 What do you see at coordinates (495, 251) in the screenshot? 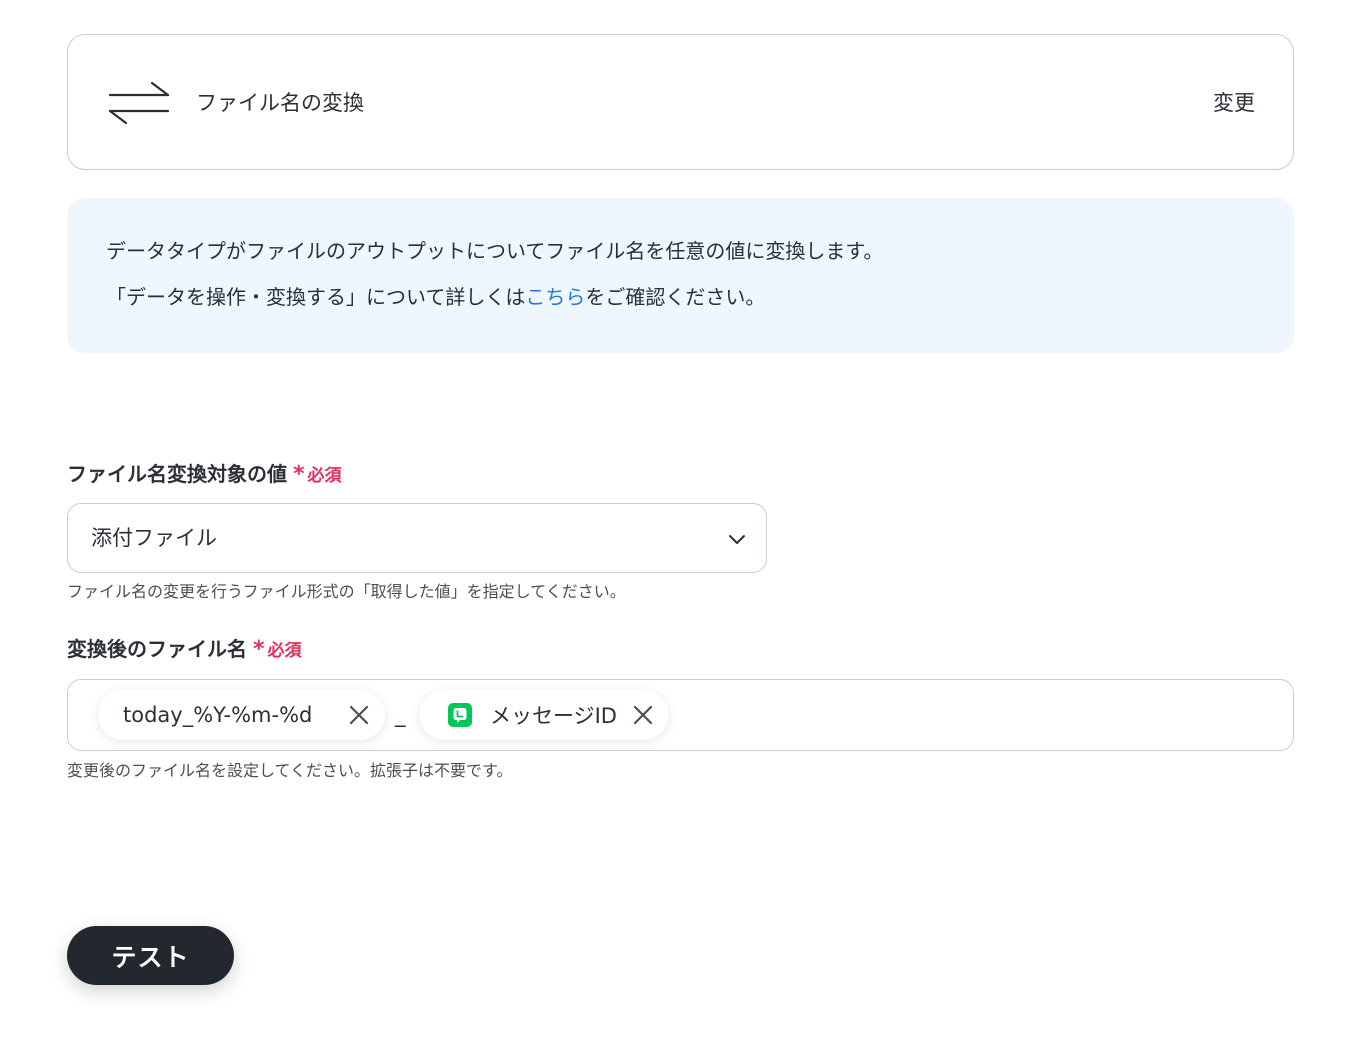
I see `info-description: データタイプがファイルのアウトプットについてファイル名を任意の値に変換します。` at bounding box center [495, 251].